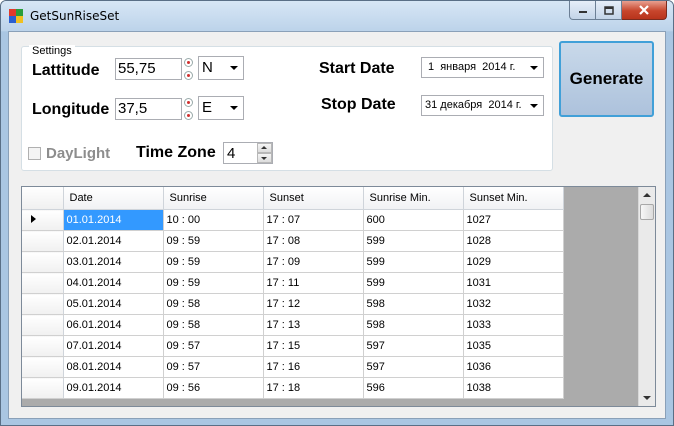 The height and width of the screenshot is (426, 674). I want to click on daylight-checkbox, so click(34, 153).